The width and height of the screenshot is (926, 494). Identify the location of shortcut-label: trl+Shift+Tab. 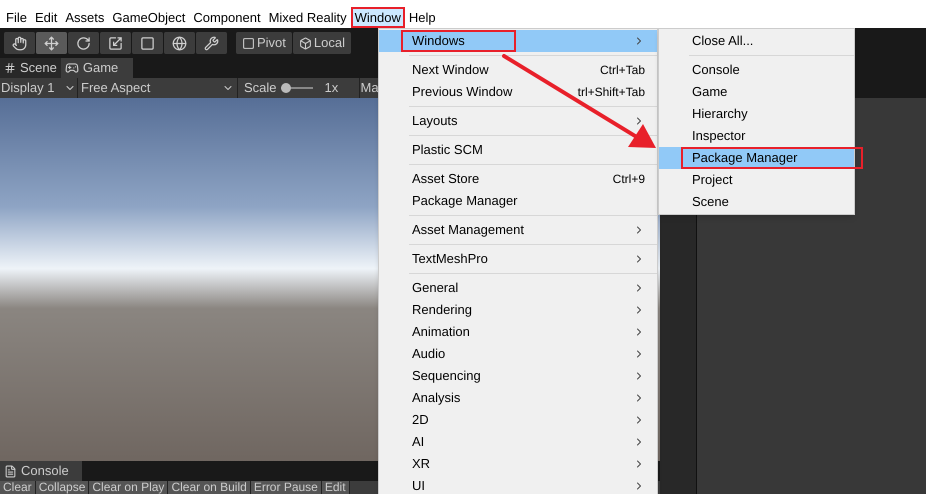
(611, 92).